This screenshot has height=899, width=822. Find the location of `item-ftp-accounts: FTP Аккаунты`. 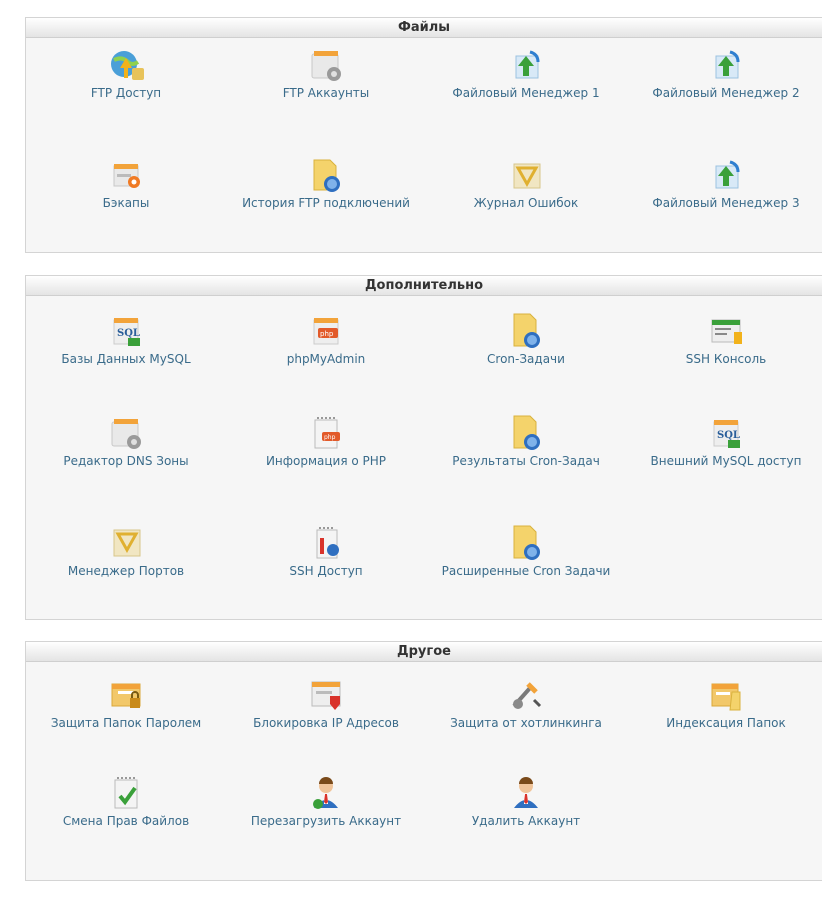

item-ftp-accounts: FTP Аккаунты is located at coordinates (326, 73).